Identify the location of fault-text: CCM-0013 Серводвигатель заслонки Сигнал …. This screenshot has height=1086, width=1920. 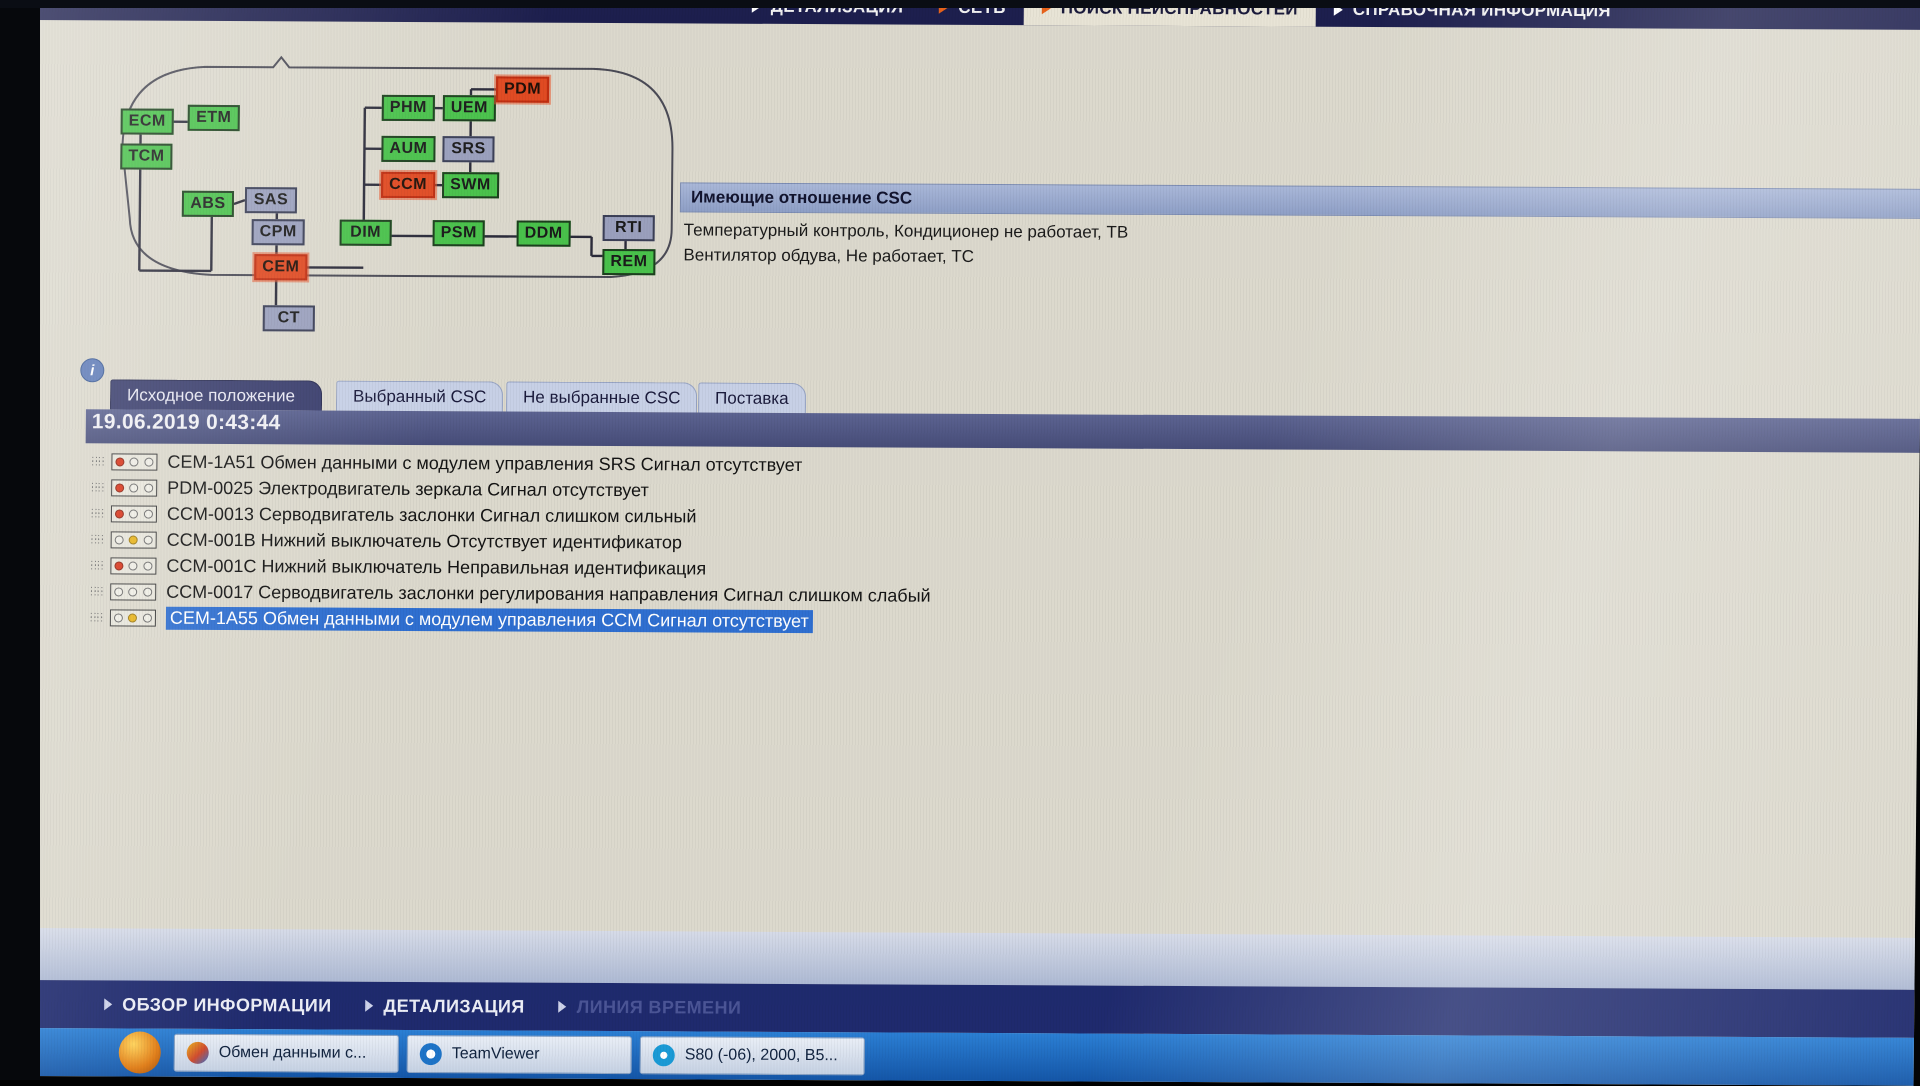
(432, 515).